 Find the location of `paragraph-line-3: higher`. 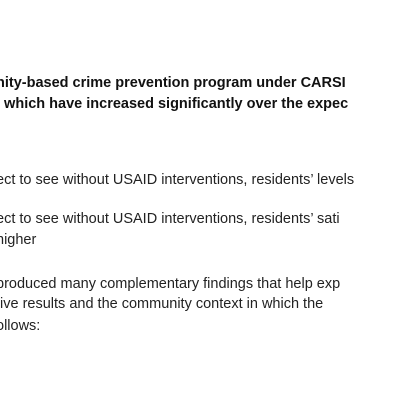

paragraph-line-3: higher is located at coordinates (18, 240).